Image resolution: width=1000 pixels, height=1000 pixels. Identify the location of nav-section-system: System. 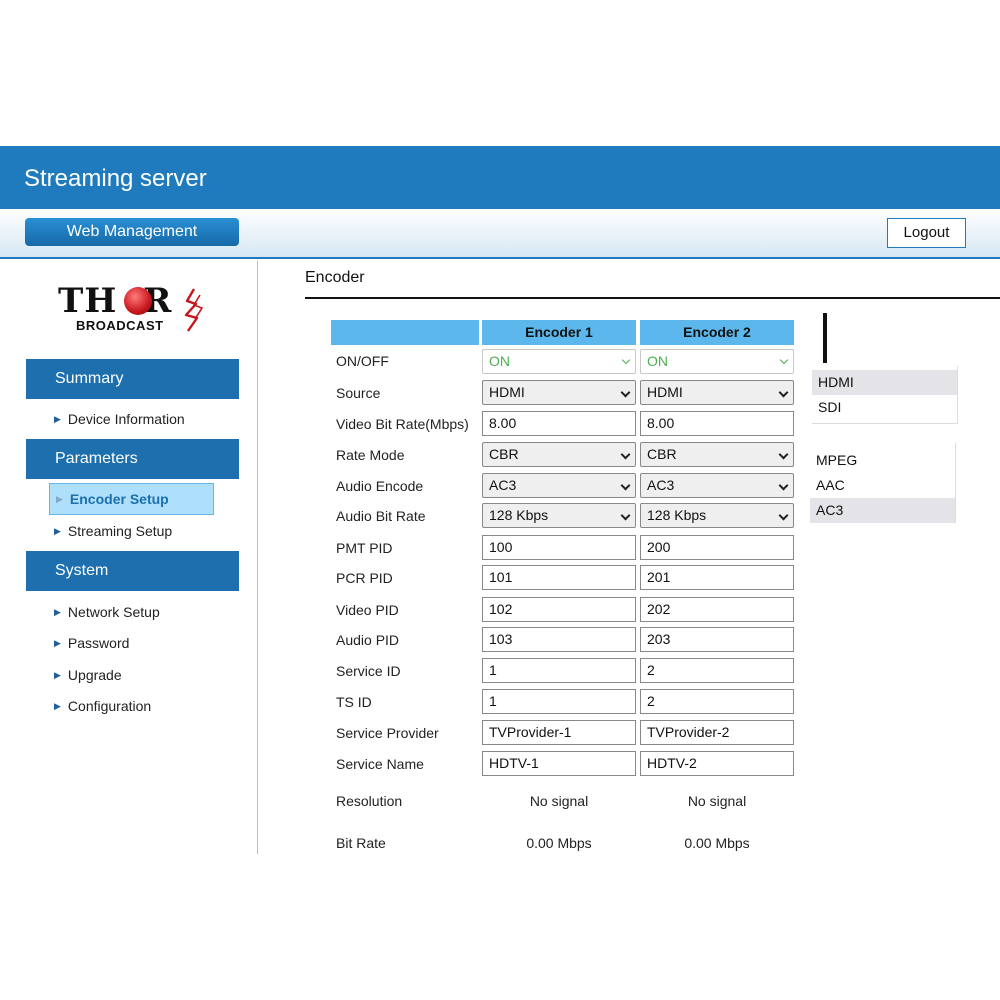
(132, 571).